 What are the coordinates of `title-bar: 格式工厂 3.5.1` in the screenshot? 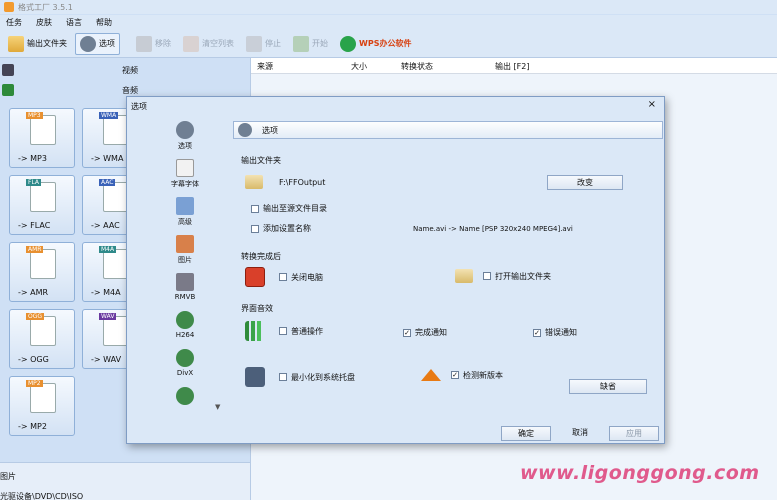 It's located at (388, 7).